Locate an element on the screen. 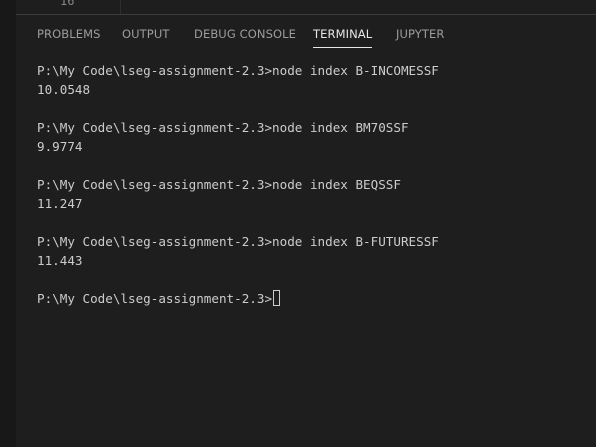 The width and height of the screenshot is (596, 447). terminal-result: 9.9774 is located at coordinates (60, 146).